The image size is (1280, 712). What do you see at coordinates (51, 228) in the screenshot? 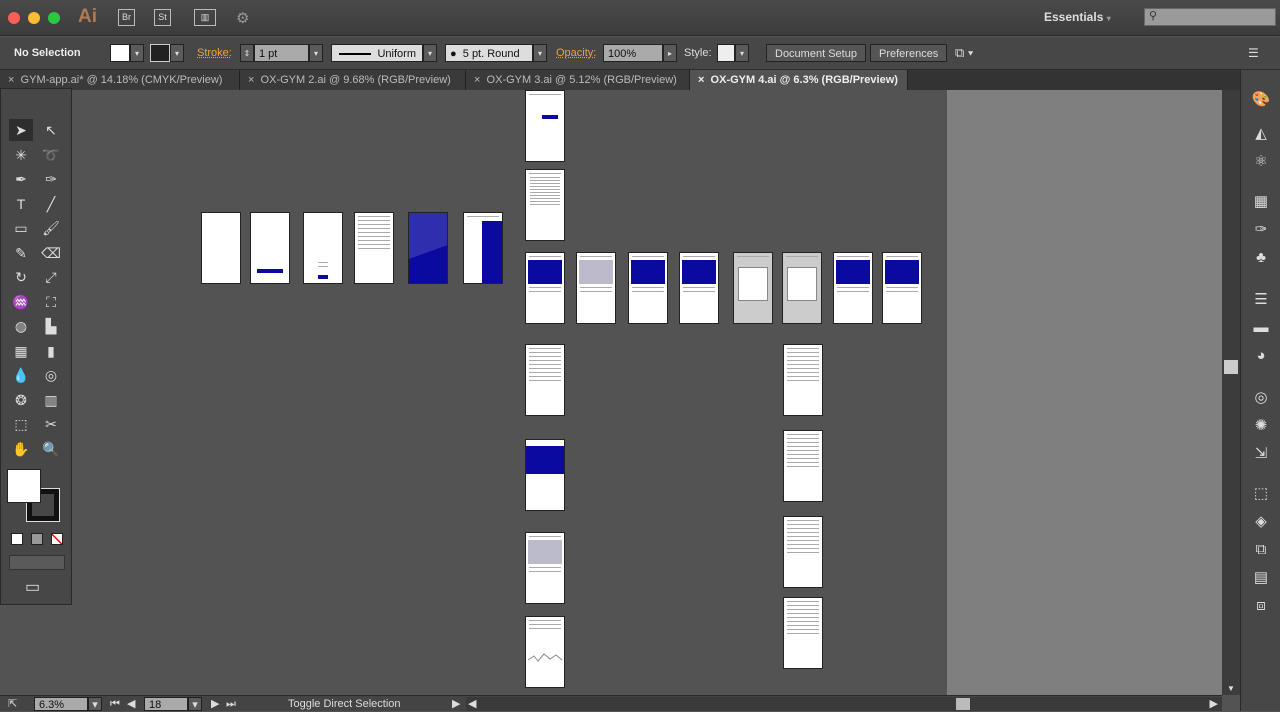
I see `paintbrush-tool-icon: 🖌` at bounding box center [51, 228].